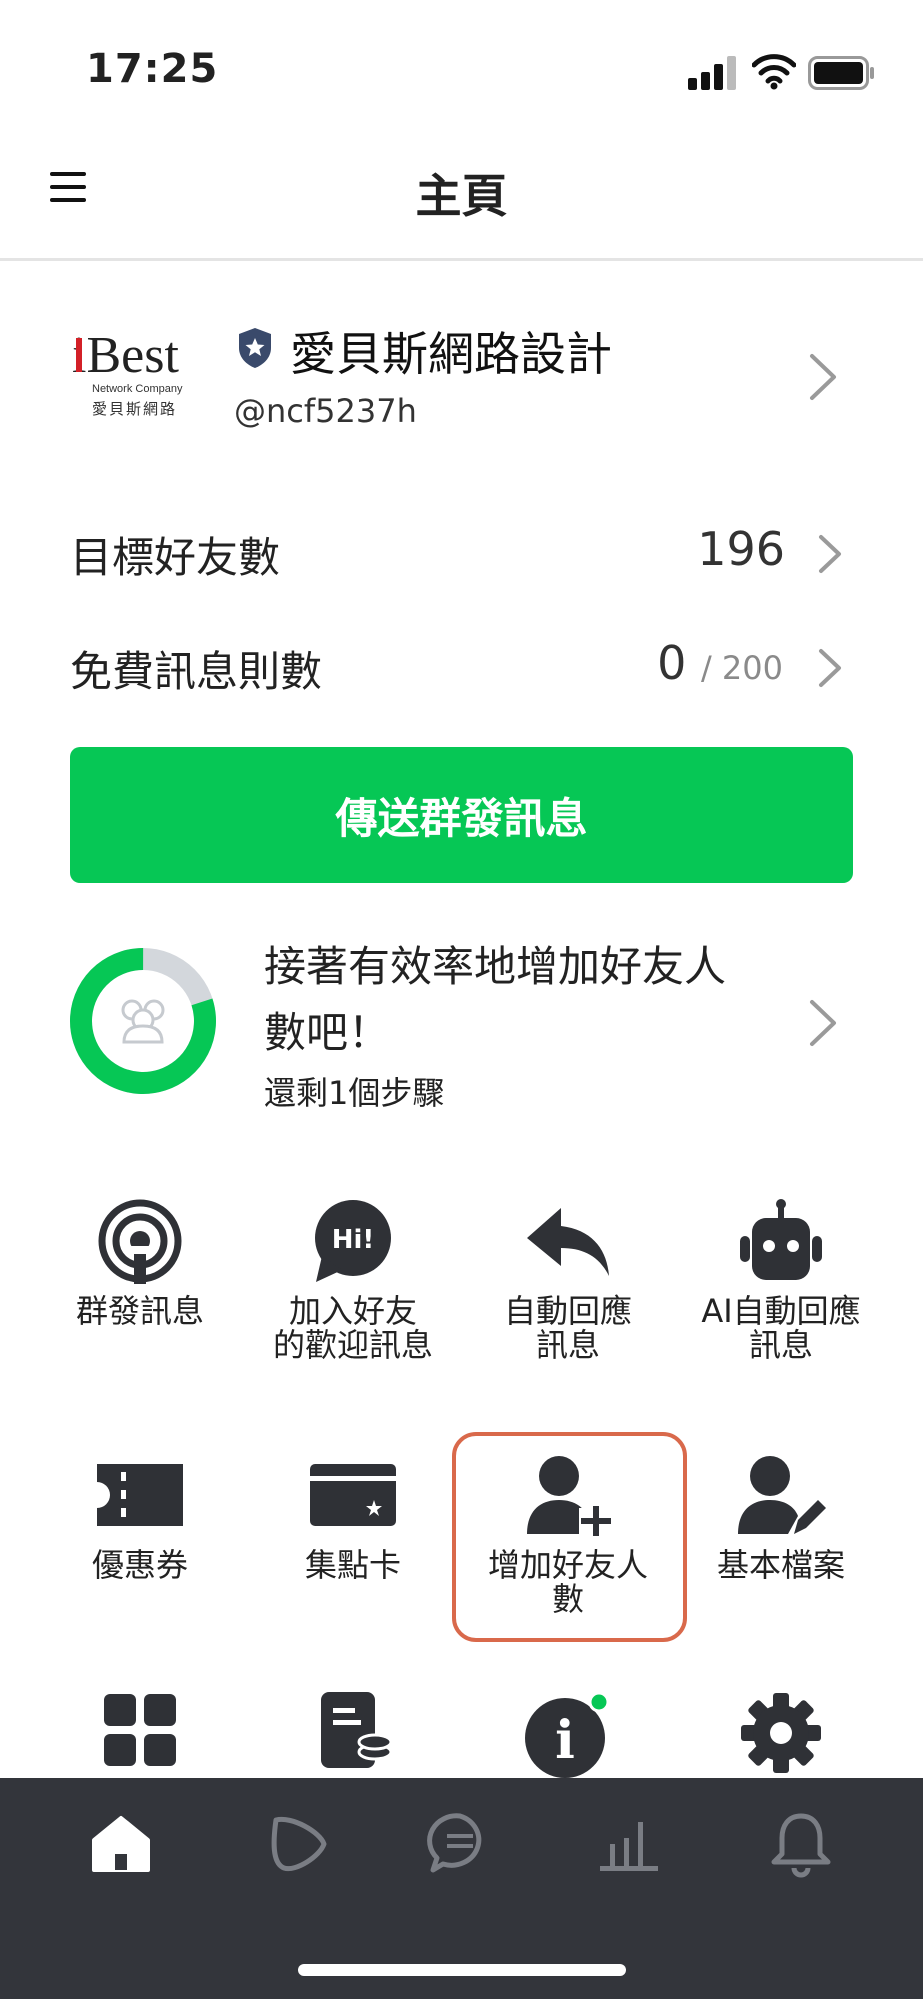 The height and width of the screenshot is (1999, 923). What do you see at coordinates (462, 1970) in the screenshot?
I see `home-indicator` at bounding box center [462, 1970].